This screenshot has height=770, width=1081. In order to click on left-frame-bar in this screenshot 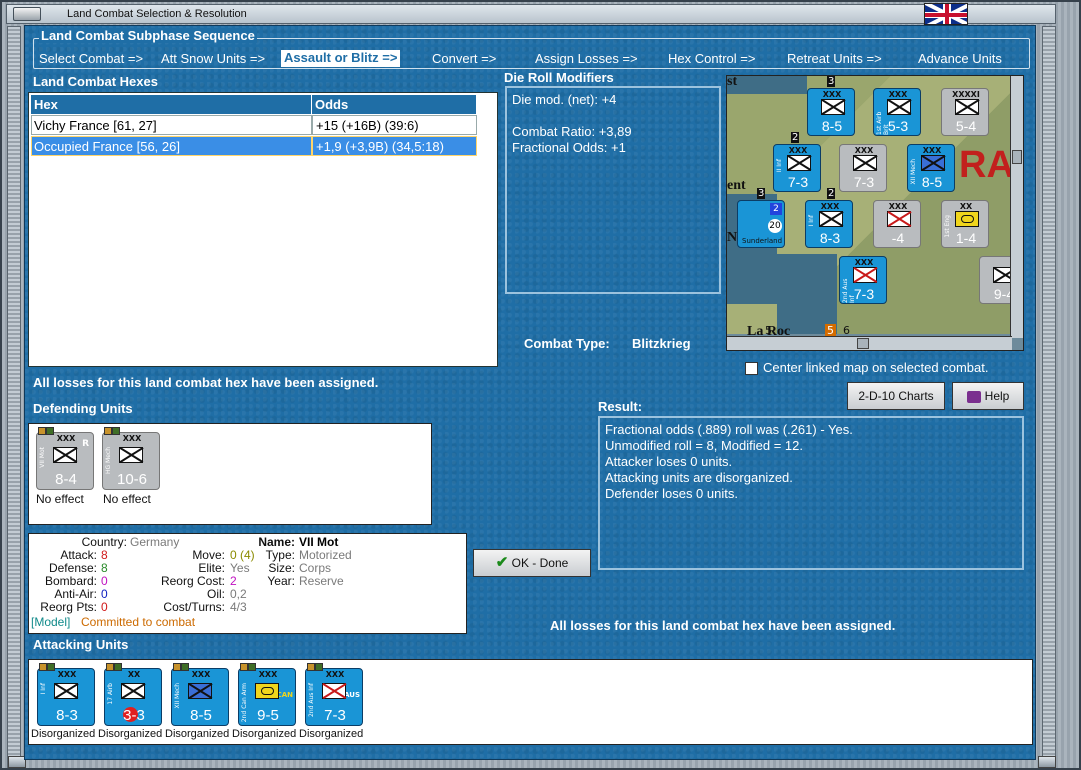, I will do `click(14, 397)`.